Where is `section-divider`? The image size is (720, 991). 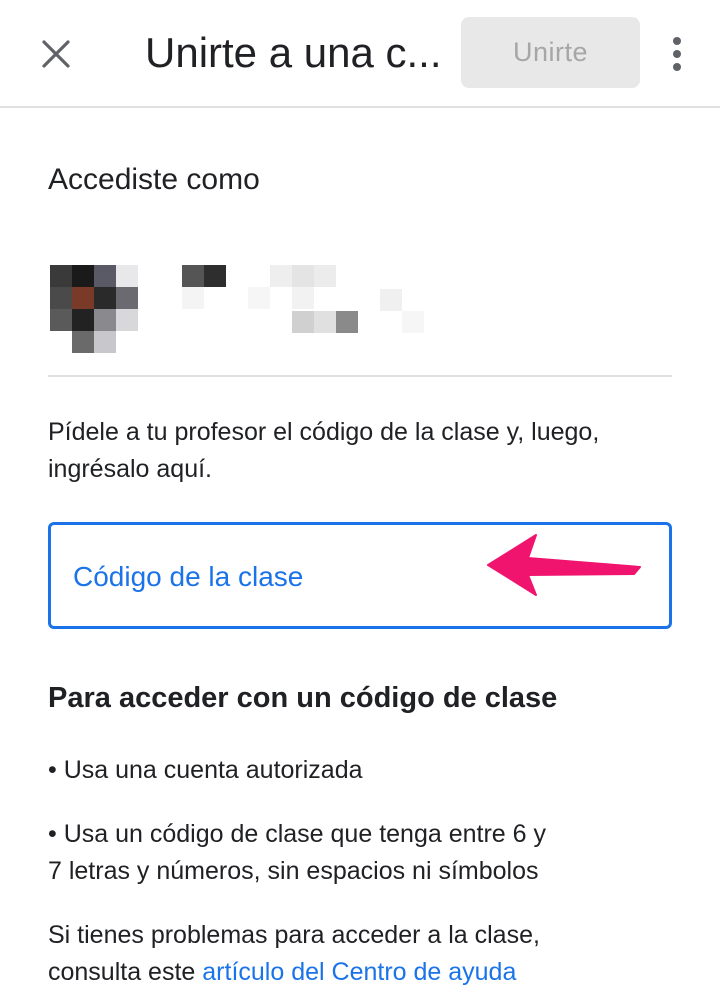
section-divider is located at coordinates (360, 376).